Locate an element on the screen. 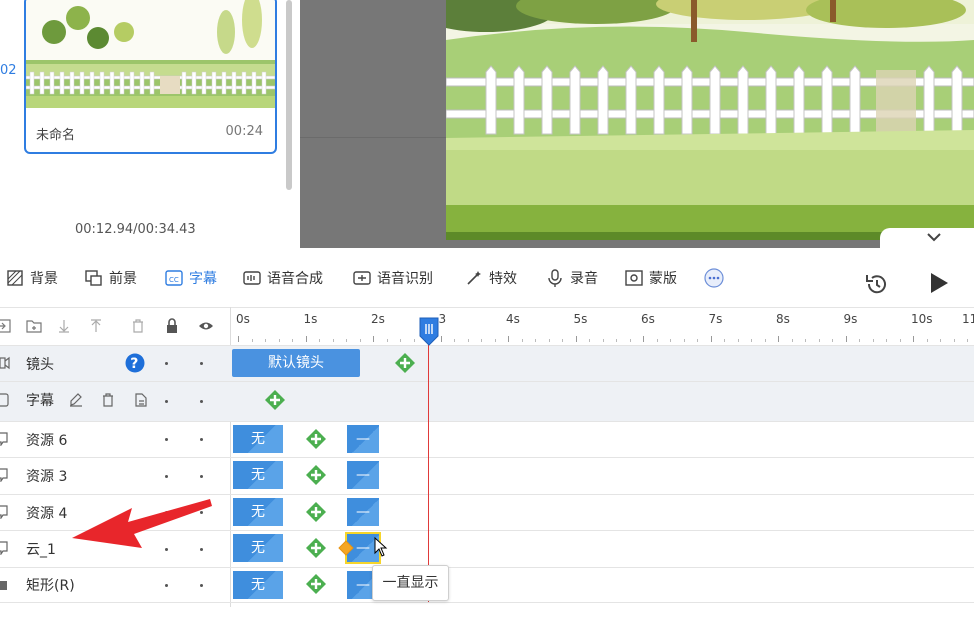  track-row is located at coordinates (487, 475).